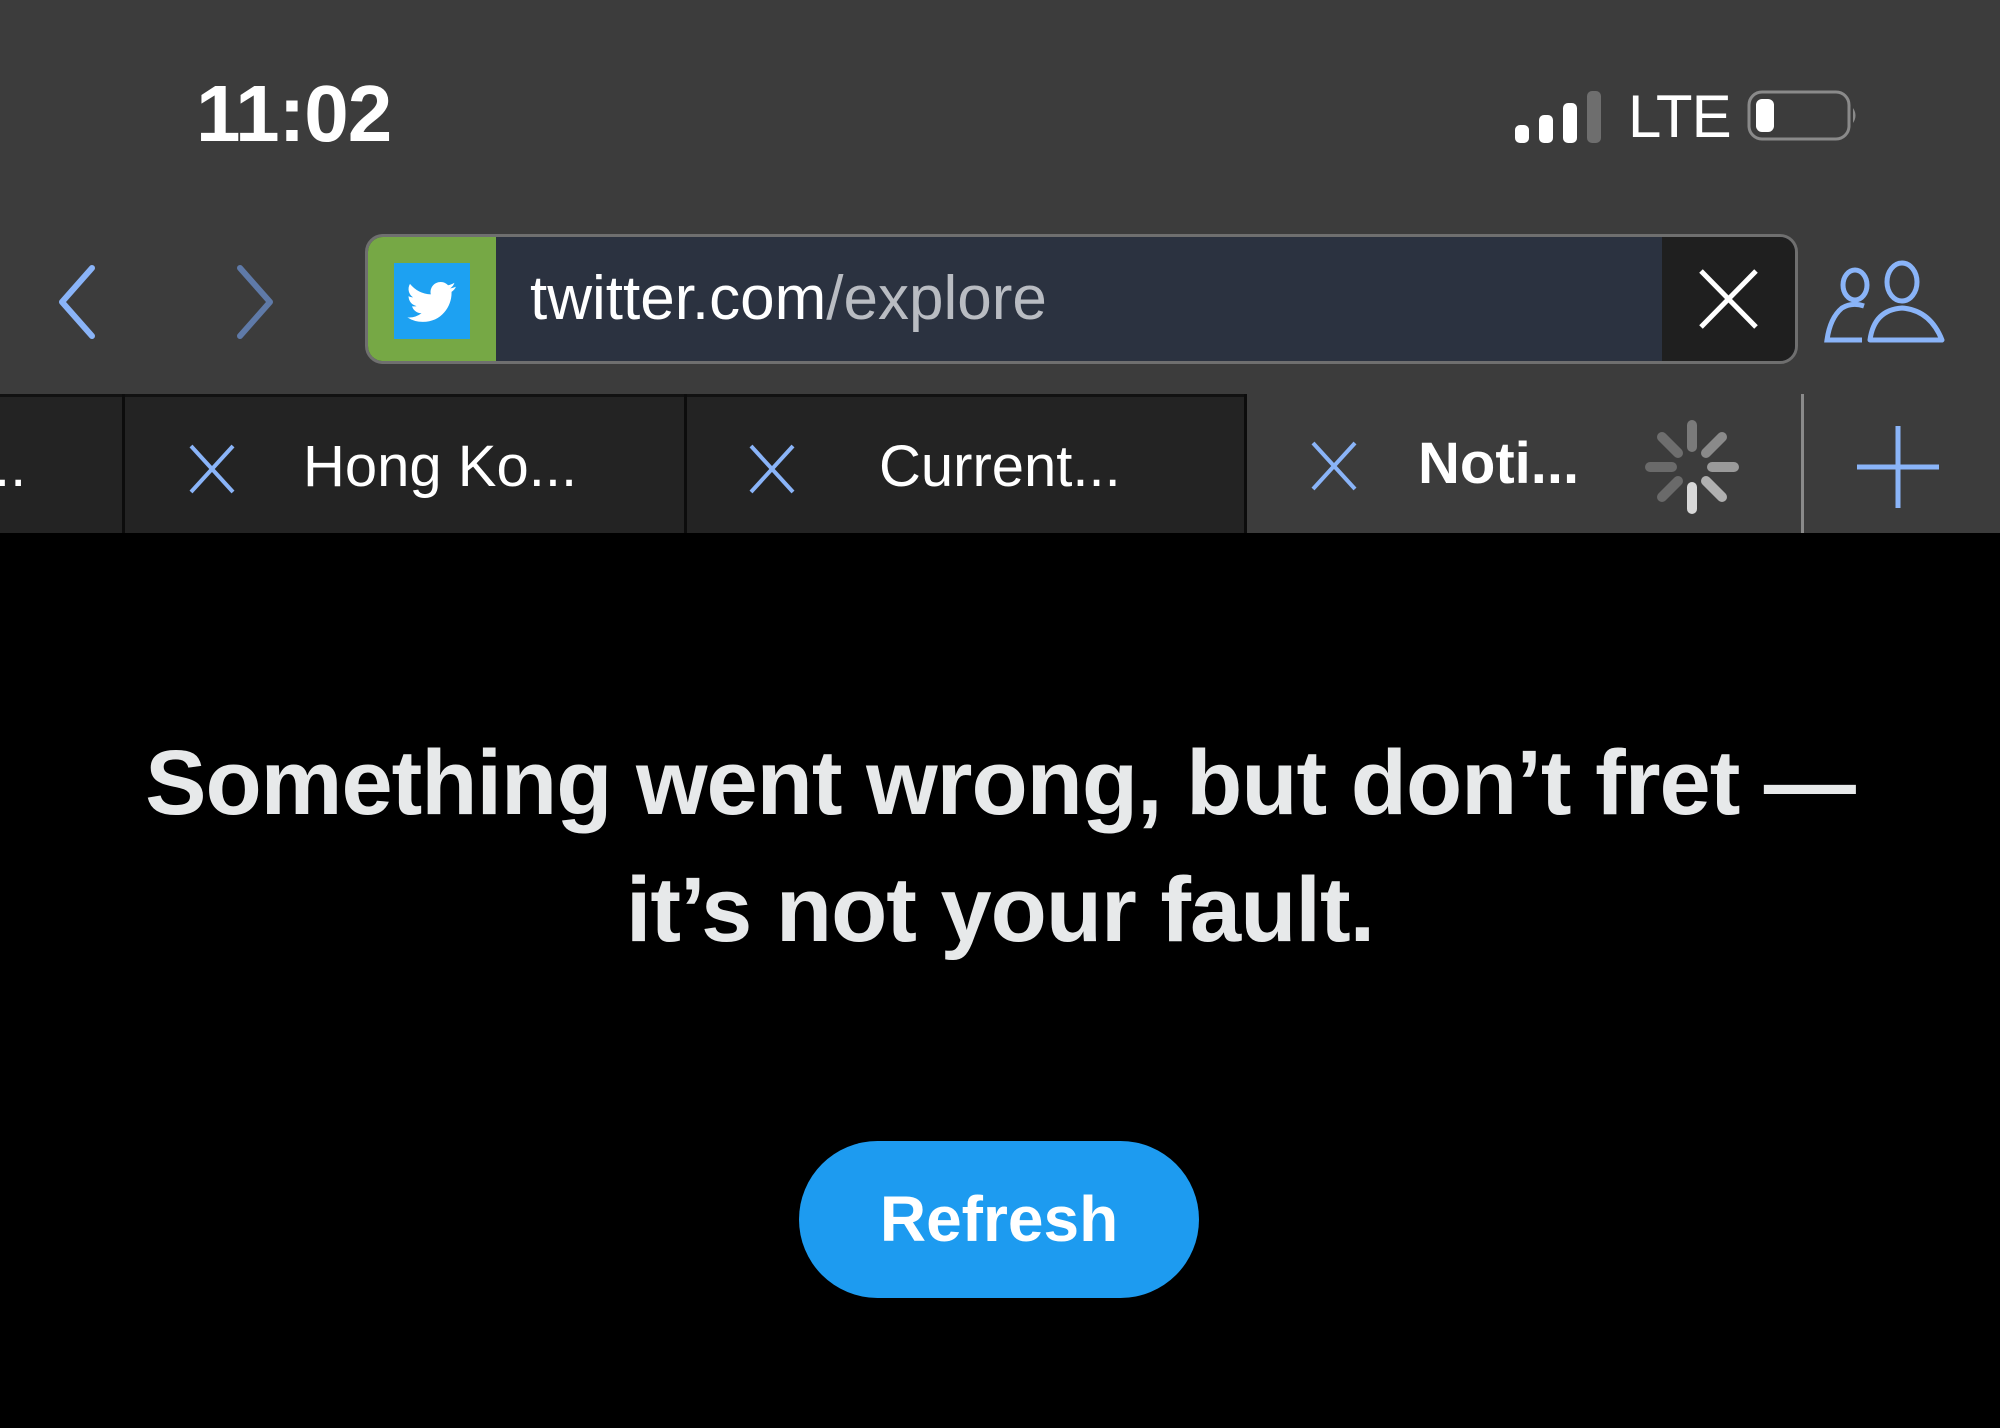 The width and height of the screenshot is (2000, 1428). I want to click on error-line-2: it’s not your fault., so click(1000, 910).